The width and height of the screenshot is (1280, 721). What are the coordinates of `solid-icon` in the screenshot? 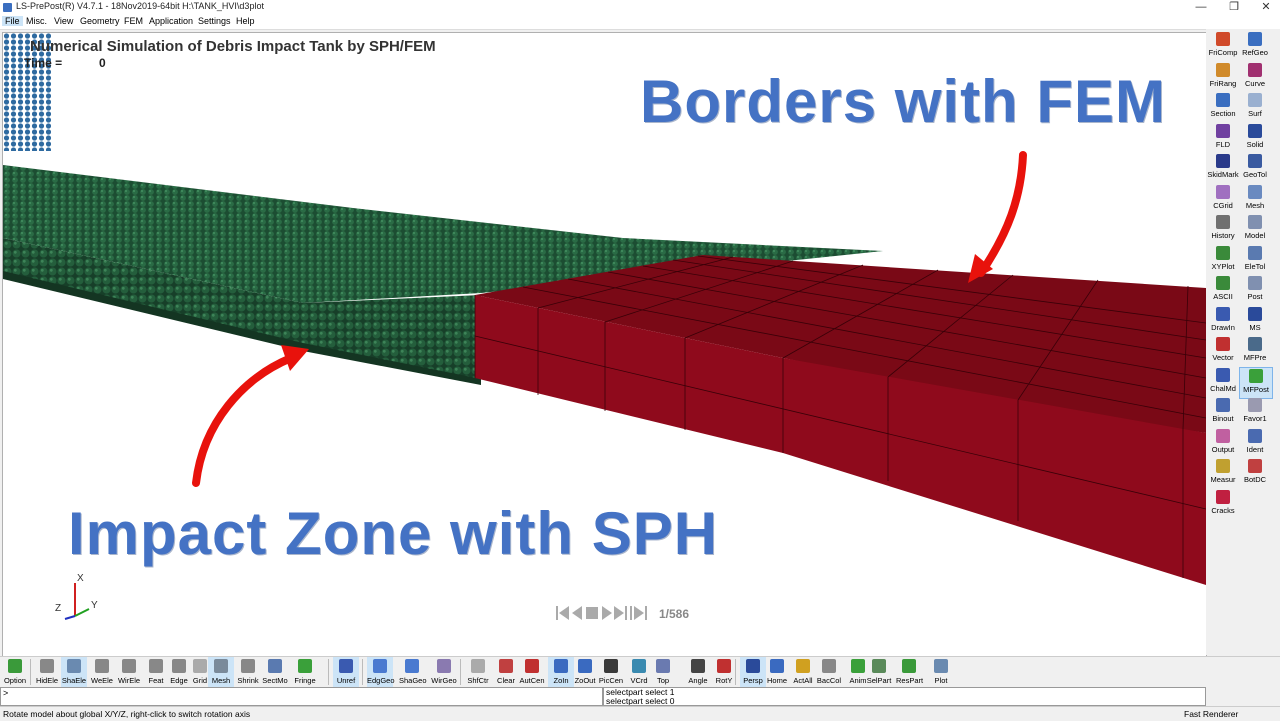 It's located at (1255, 130).